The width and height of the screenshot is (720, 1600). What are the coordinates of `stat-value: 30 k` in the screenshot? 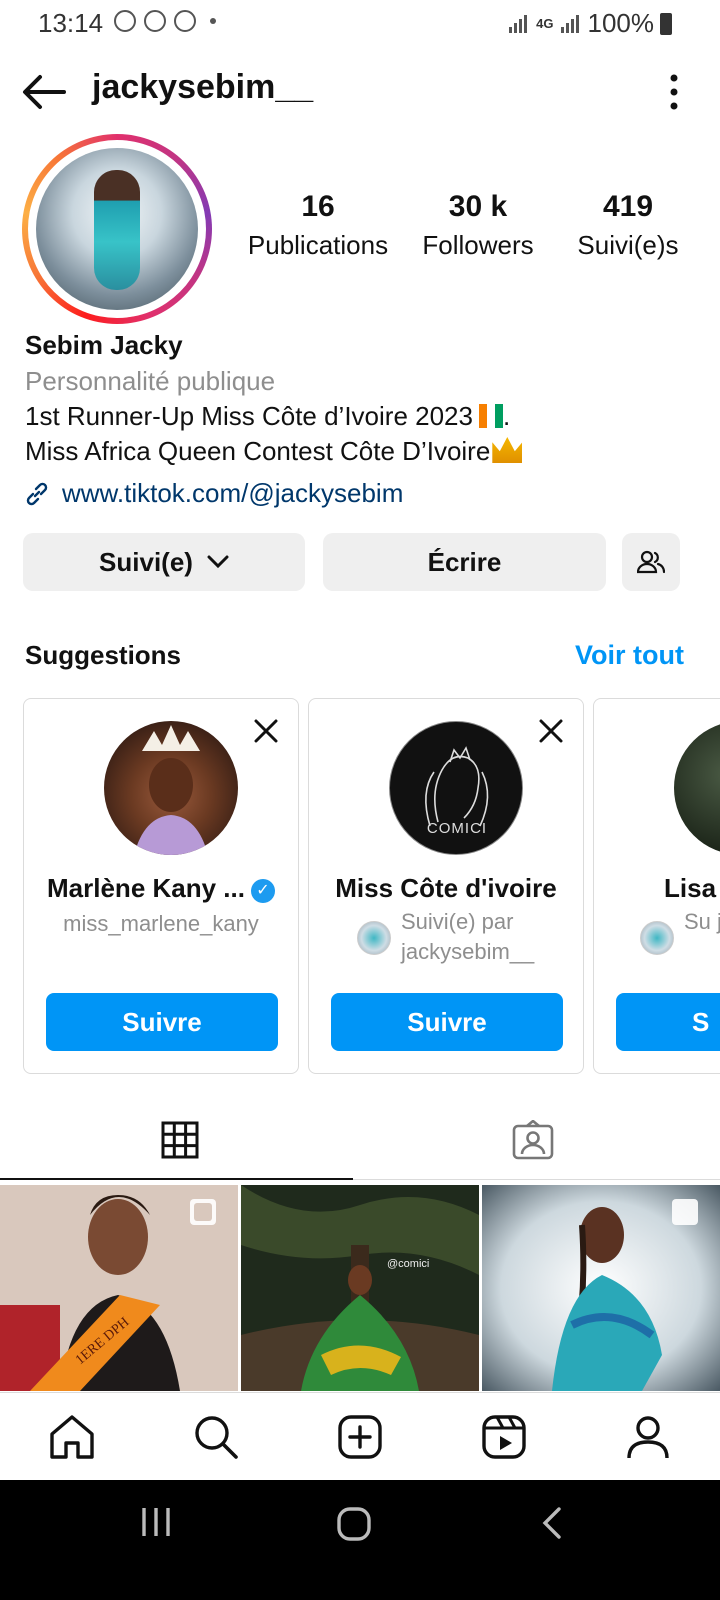 It's located at (478, 206).